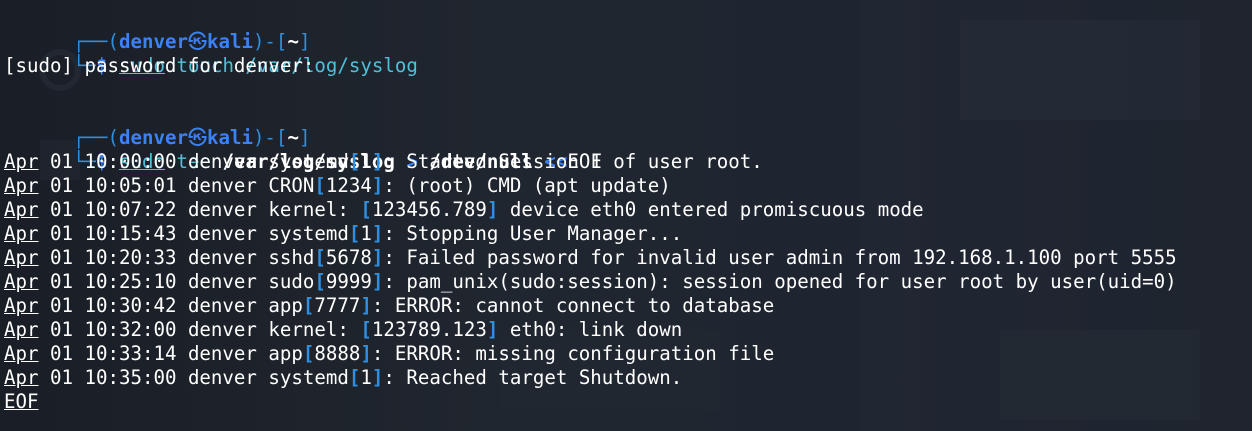 Image resolution: width=1252 pixels, height=431 pixels. I want to click on log-message: : ERROR: missing configuration file, so click(573, 353).